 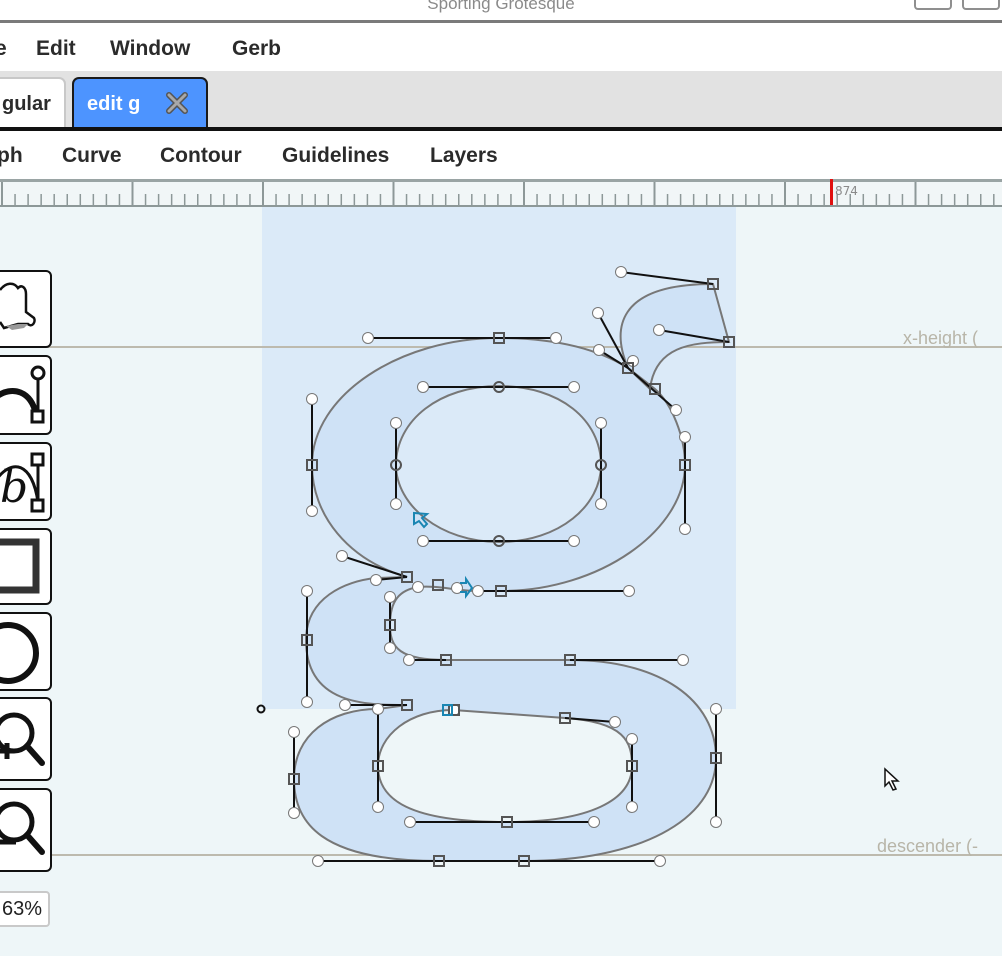 I want to click on ruler-cursor-marker, so click(x=831, y=192).